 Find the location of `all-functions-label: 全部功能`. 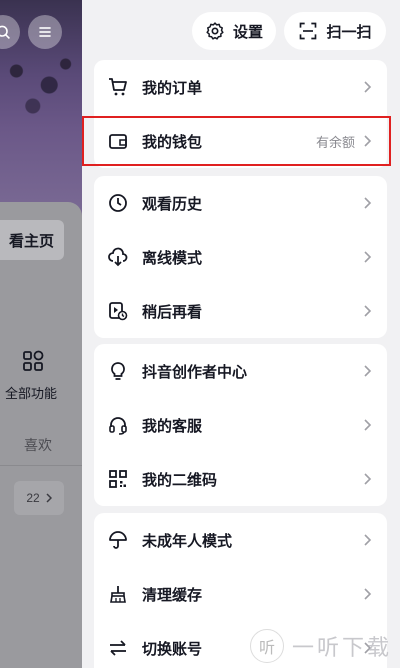

all-functions-label: 全部功能 is located at coordinates (31, 392).